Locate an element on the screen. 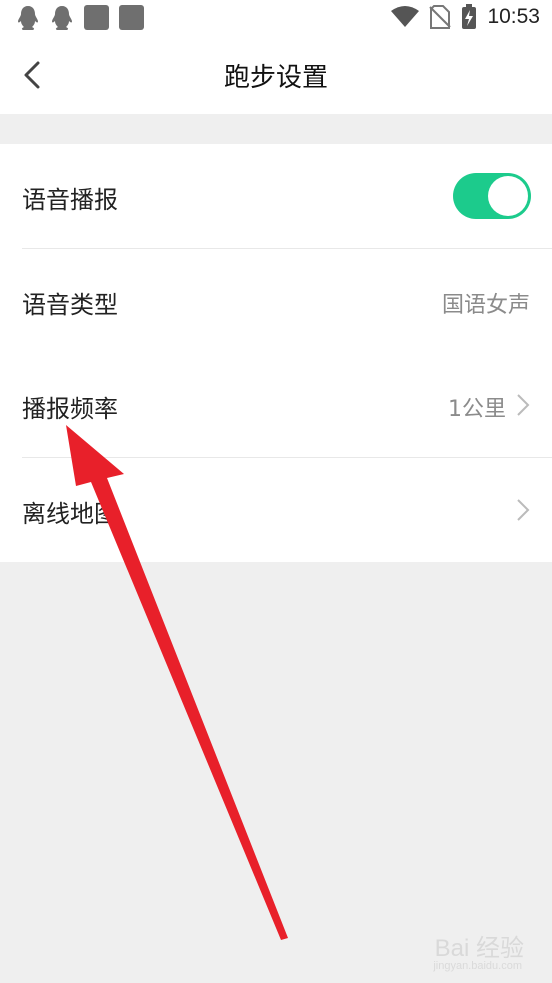 Image resolution: width=552 pixels, height=983 pixels. watermark-sub: jingyan.baidu.com is located at coordinates (477, 966).